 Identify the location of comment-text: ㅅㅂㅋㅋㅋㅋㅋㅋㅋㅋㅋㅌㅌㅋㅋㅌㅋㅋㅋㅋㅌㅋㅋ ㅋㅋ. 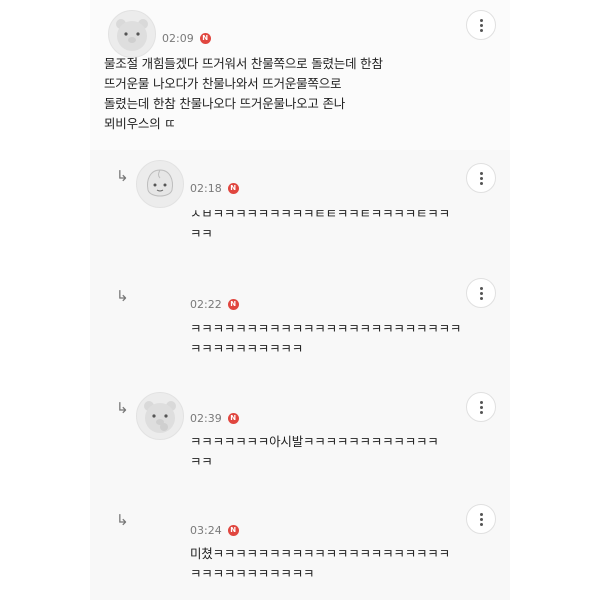
(320, 223).